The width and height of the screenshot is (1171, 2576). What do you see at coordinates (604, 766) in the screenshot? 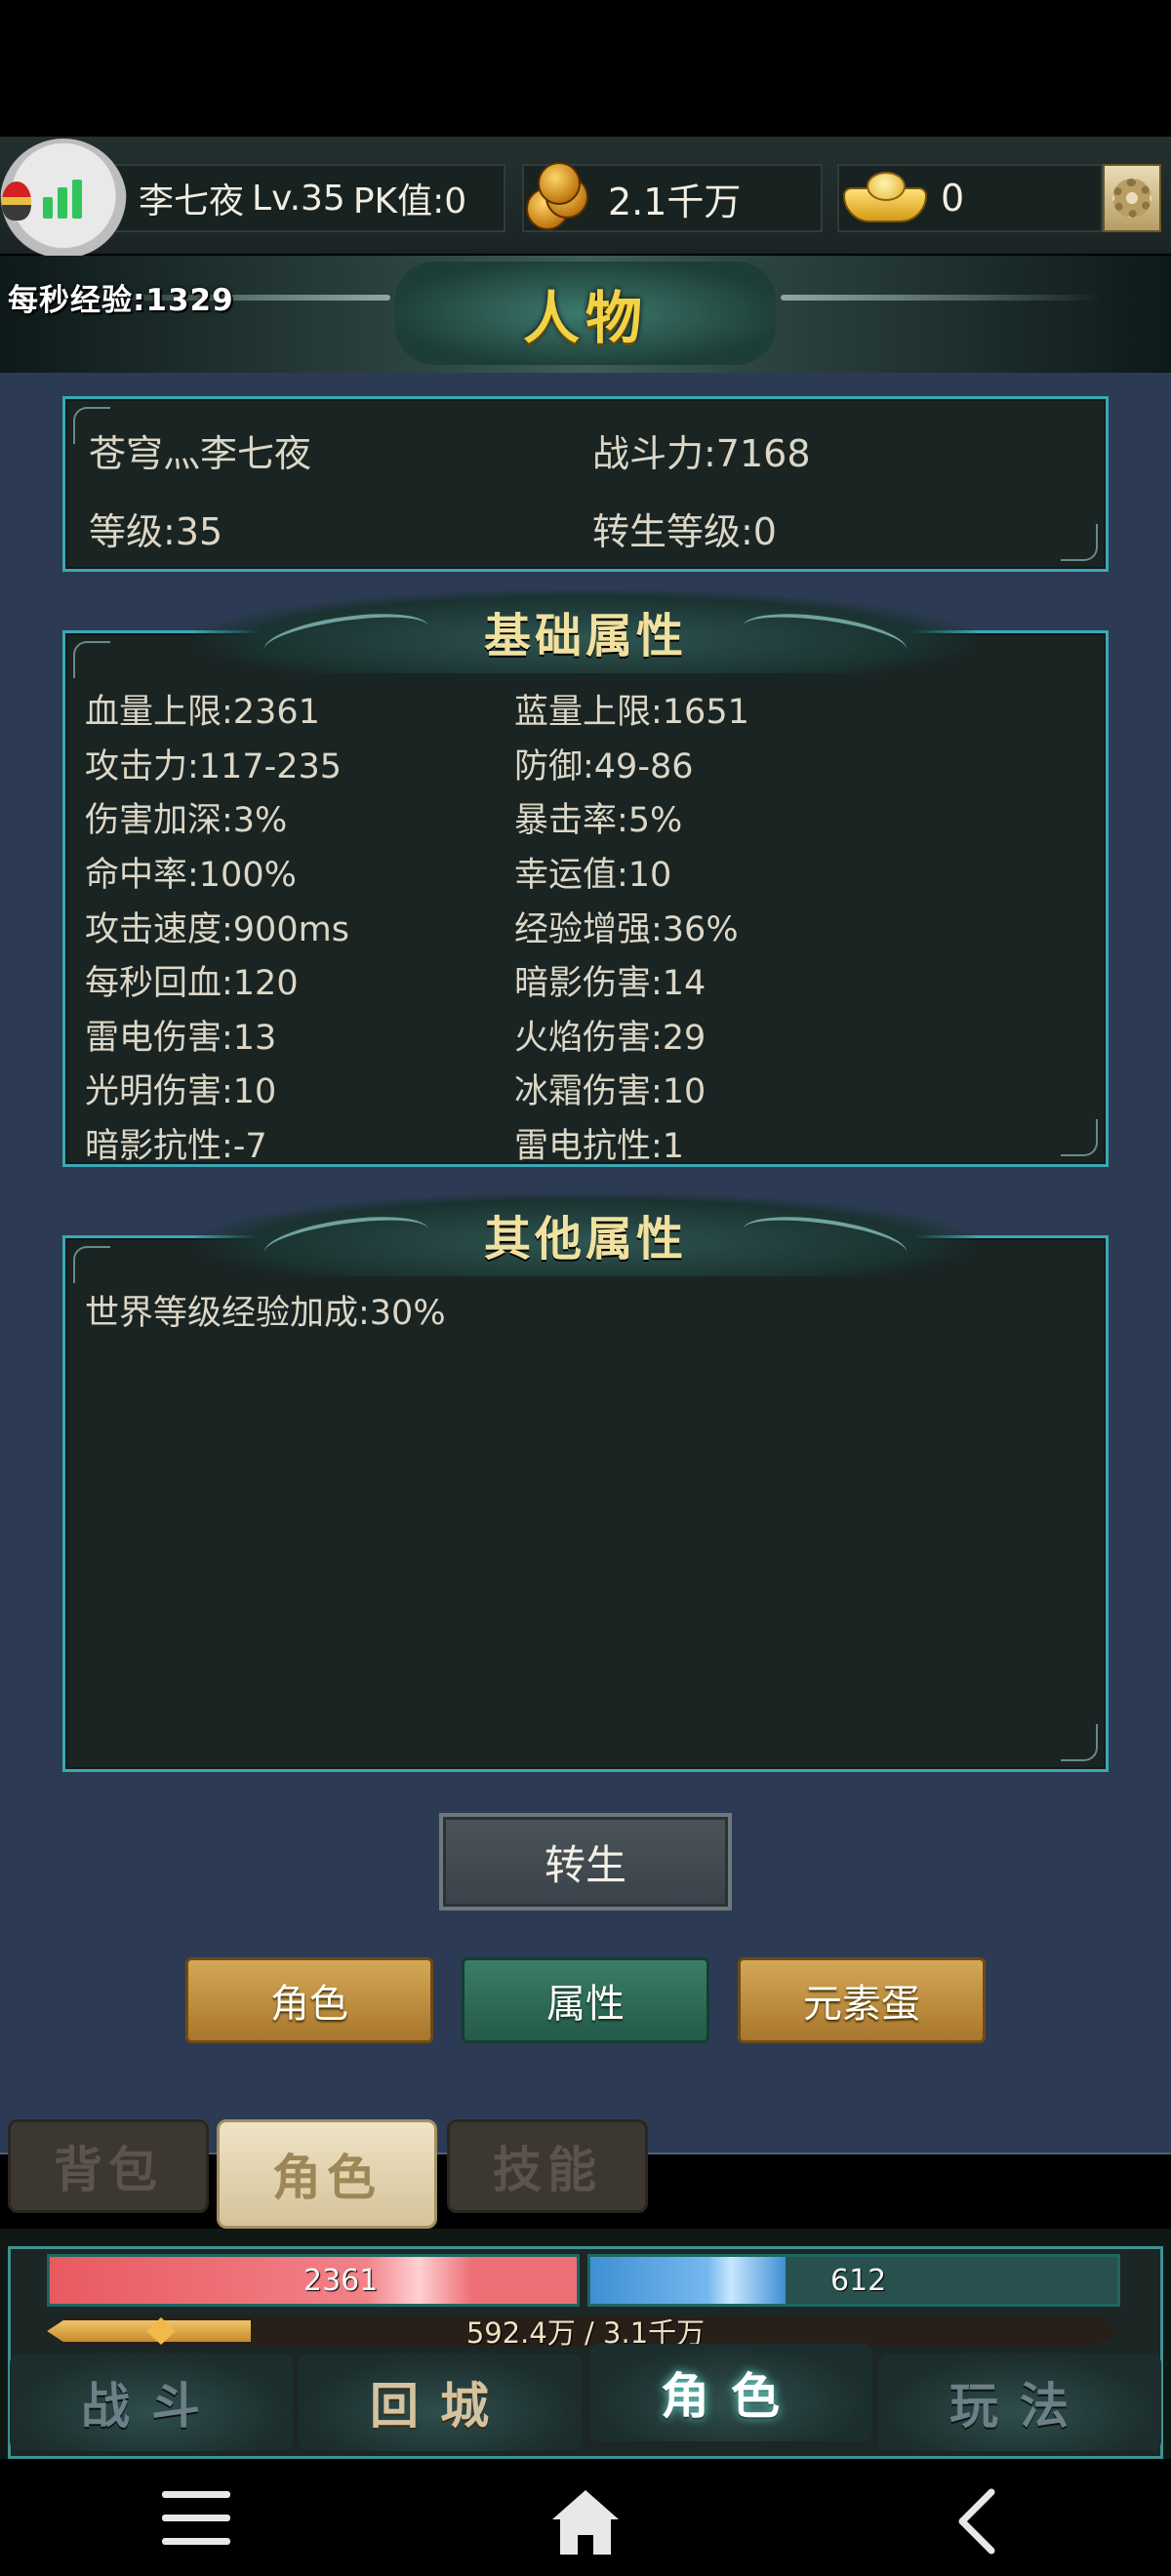
I see `attribute-item: 防御:49-86` at bounding box center [604, 766].